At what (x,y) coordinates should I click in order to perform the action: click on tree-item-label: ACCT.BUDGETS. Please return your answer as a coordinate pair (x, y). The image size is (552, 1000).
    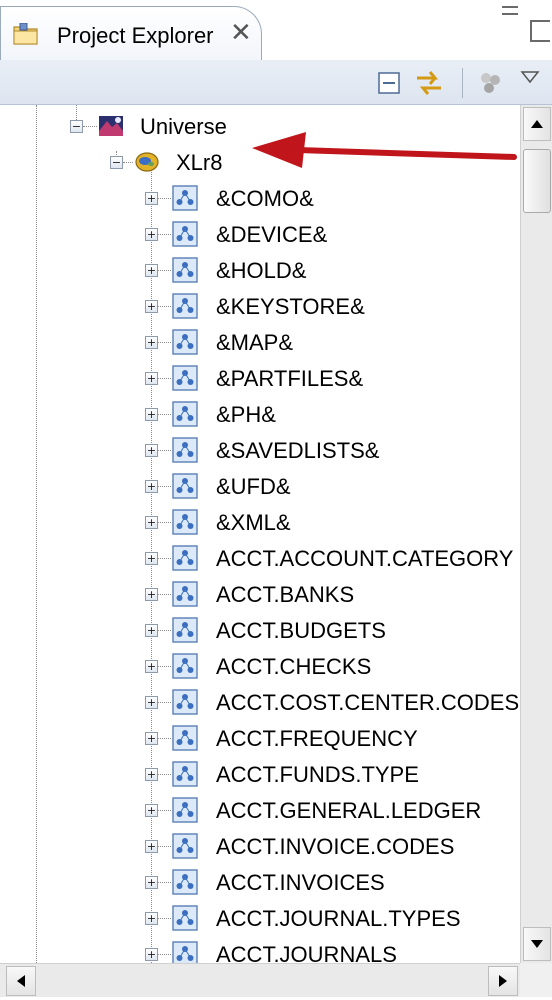
    Looking at the image, I should click on (301, 630).